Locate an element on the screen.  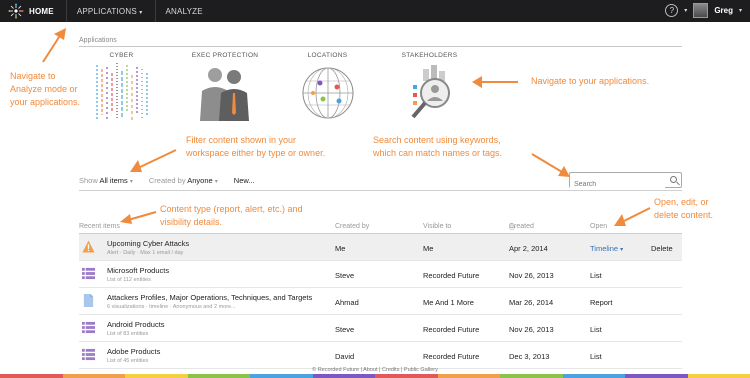
user-avatar is located at coordinates (701, 10).